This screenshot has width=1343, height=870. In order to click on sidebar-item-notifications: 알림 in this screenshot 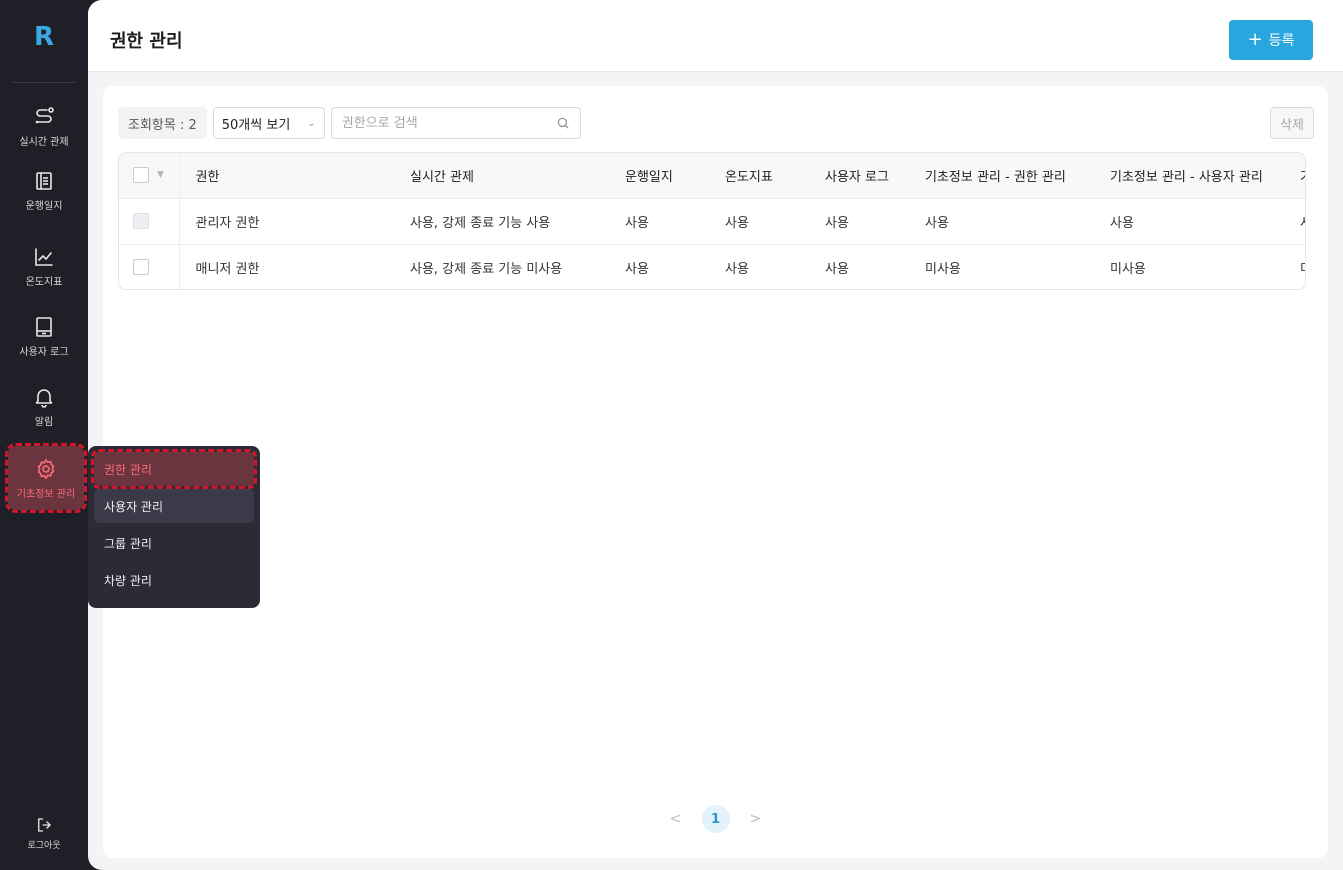, I will do `click(44, 406)`.